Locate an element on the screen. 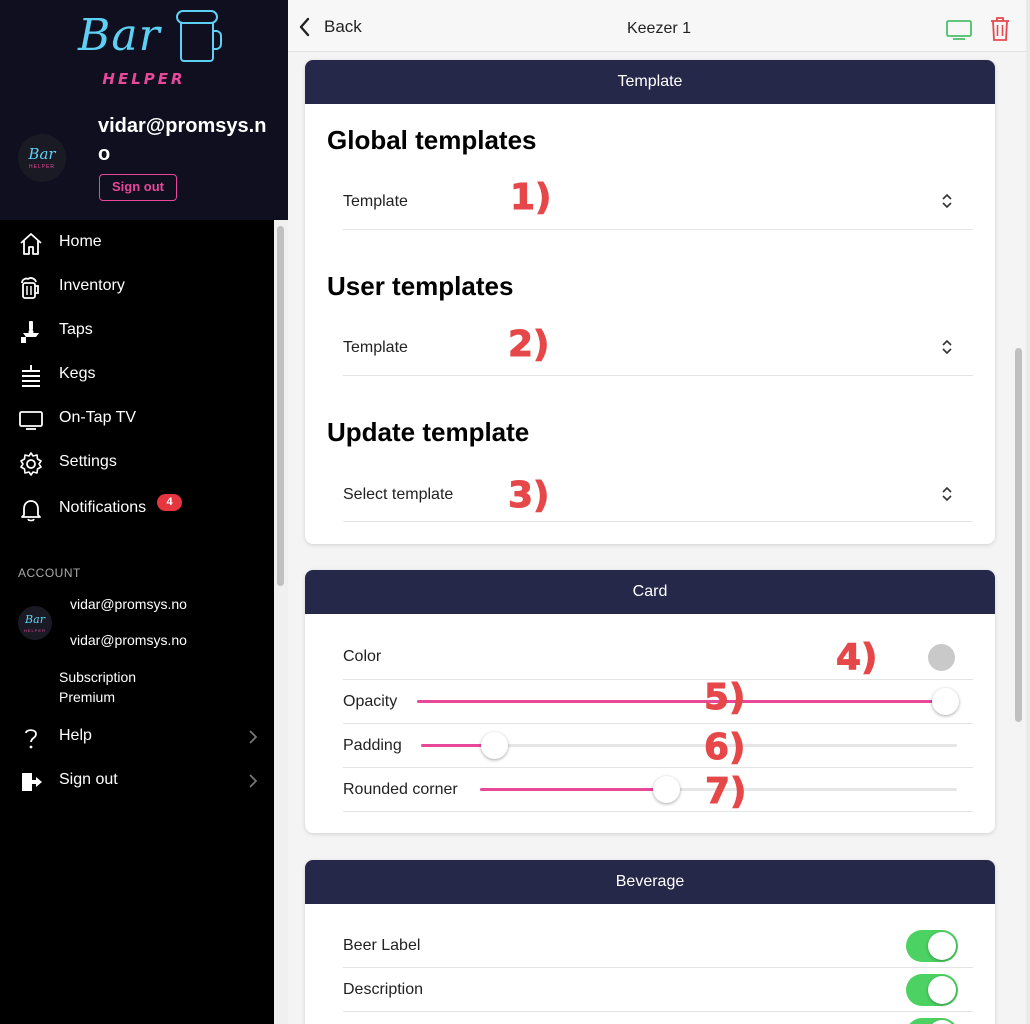 This screenshot has height=1024, width=1030. nav-item-sign-out: Sign out is located at coordinates (137, 781).